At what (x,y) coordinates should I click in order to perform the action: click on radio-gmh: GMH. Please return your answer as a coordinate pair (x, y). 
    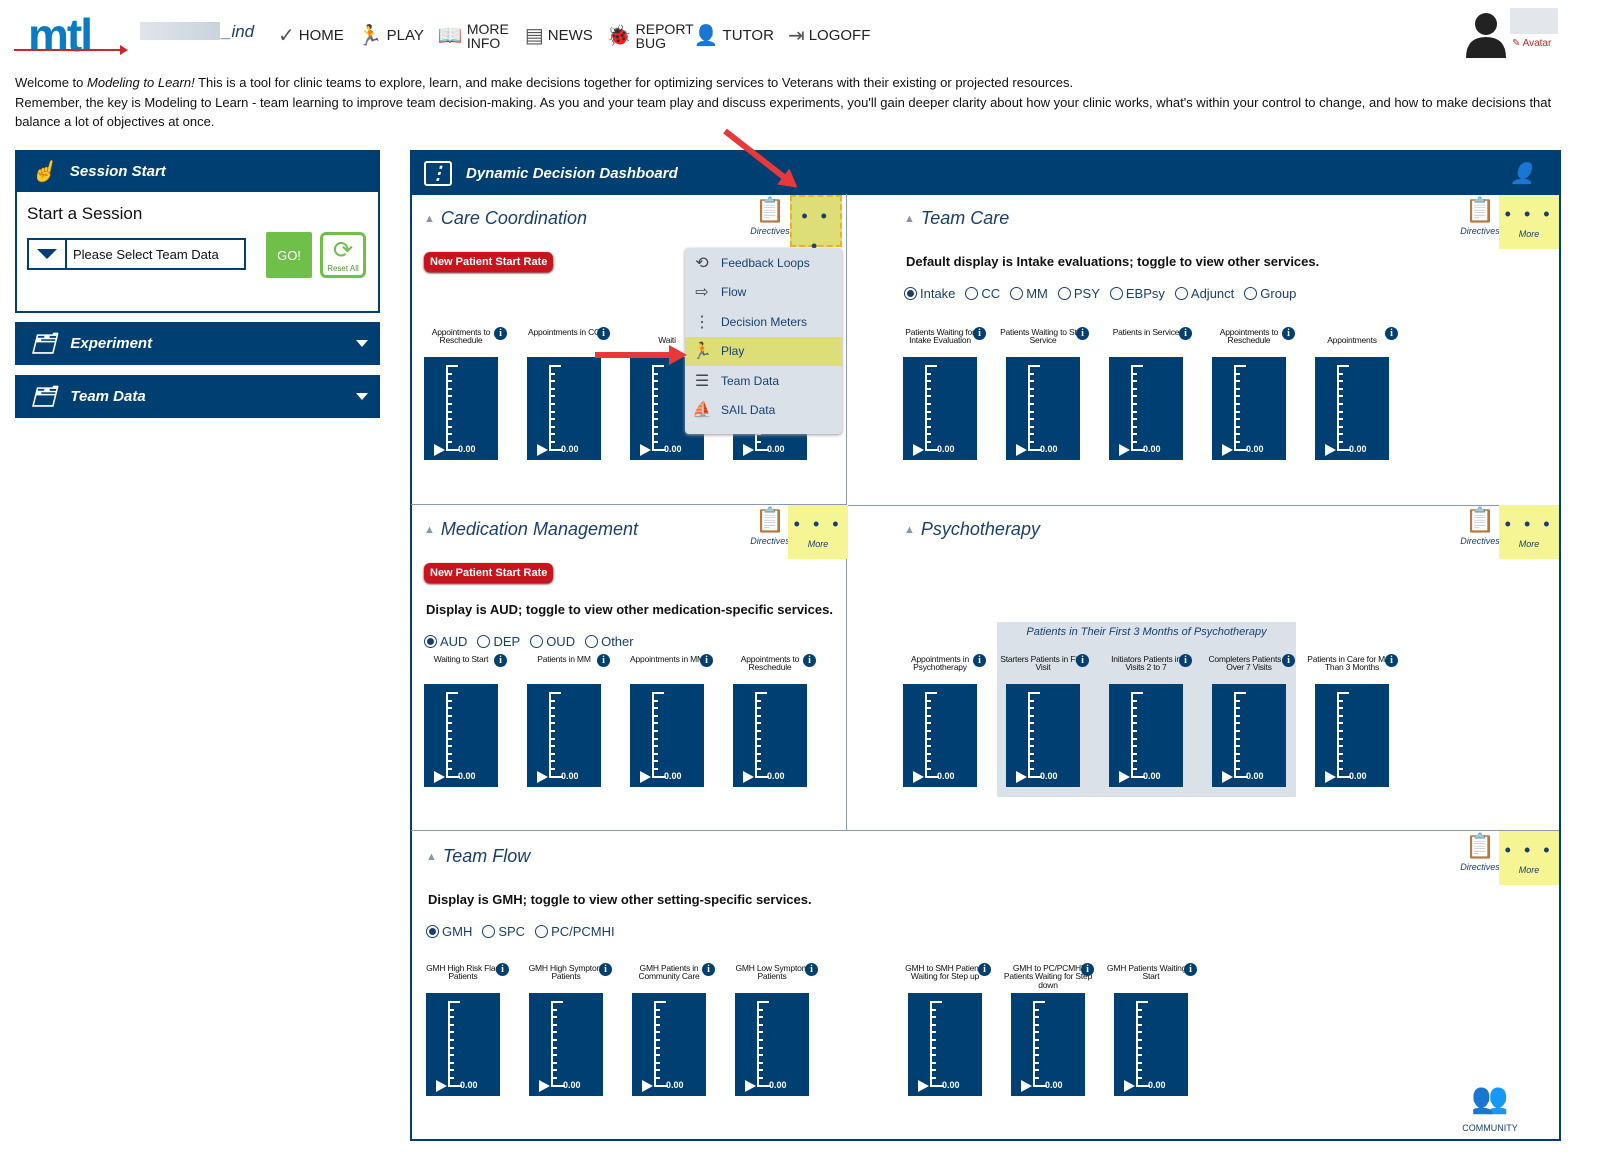
    Looking at the image, I should click on (449, 931).